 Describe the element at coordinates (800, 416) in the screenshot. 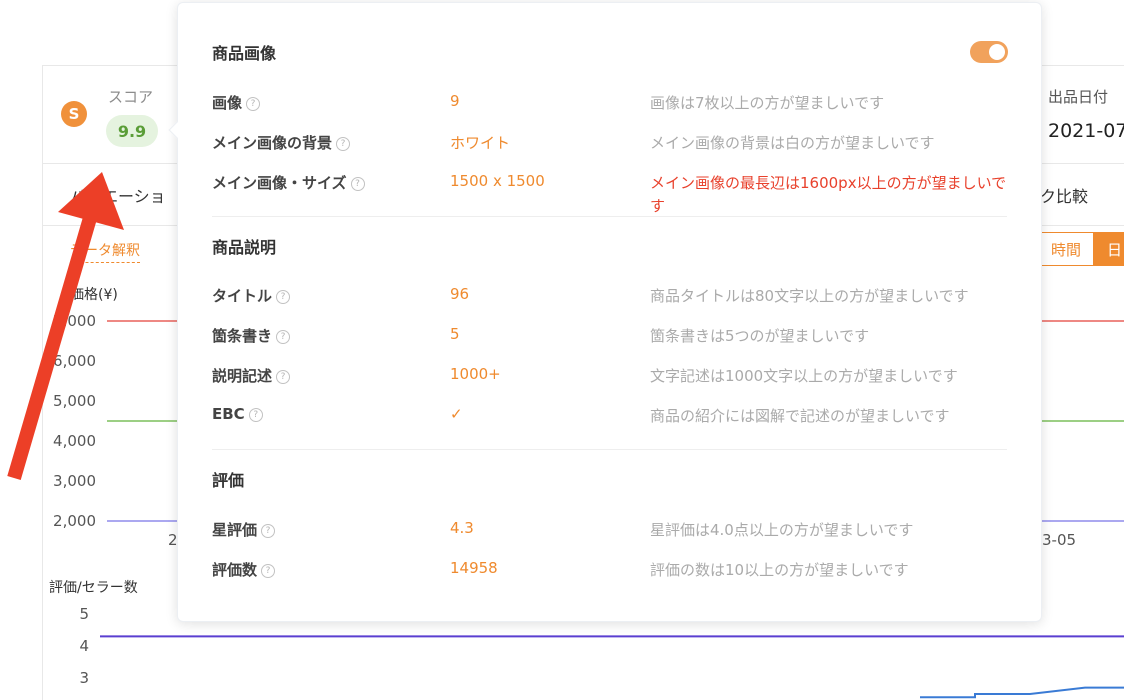

I see `row-description: 商品の紹介には図解で記述のが望ましいです` at that location.